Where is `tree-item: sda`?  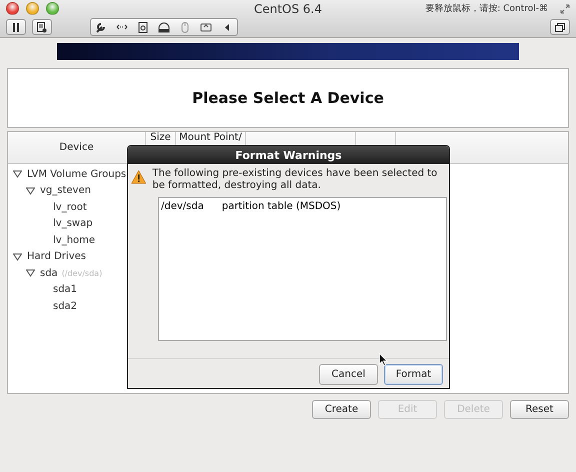 tree-item: sda is located at coordinates (49, 273).